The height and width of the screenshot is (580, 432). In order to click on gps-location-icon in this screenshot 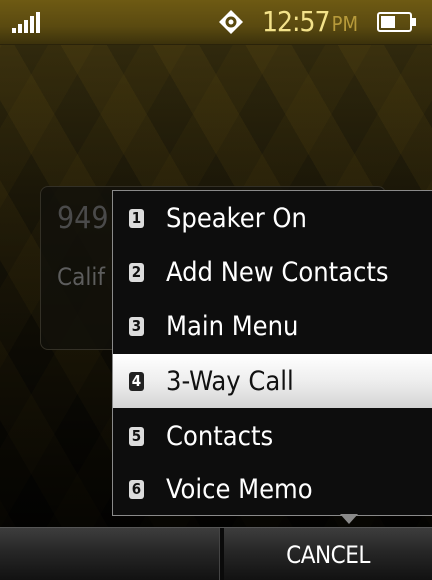, I will do `click(231, 22)`.